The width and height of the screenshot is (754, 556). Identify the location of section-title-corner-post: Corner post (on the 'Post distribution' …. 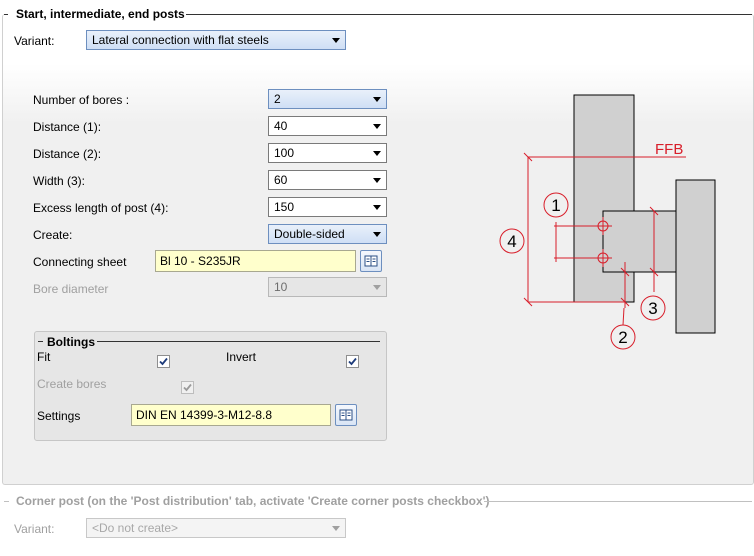
(253, 501).